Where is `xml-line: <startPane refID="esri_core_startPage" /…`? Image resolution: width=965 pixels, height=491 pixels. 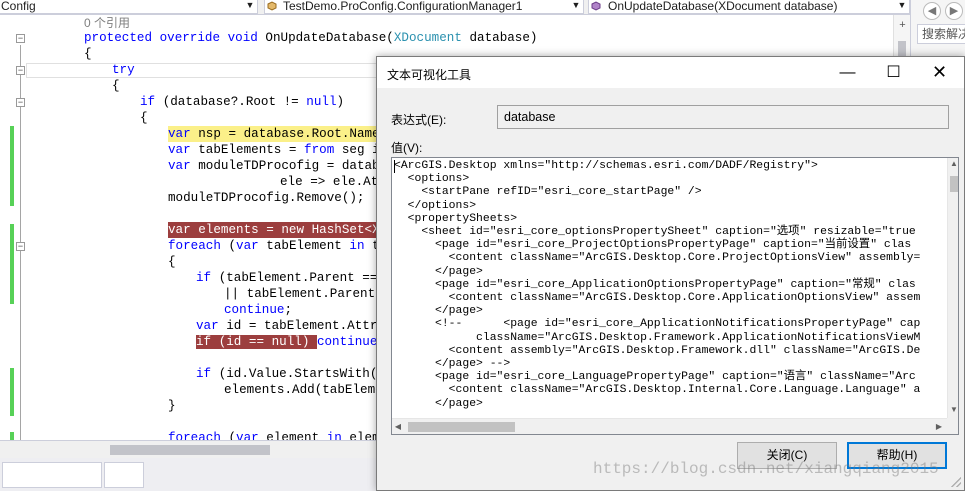 xml-line: <startPane refID="esri_core_startPage" /… is located at coordinates (548, 192).